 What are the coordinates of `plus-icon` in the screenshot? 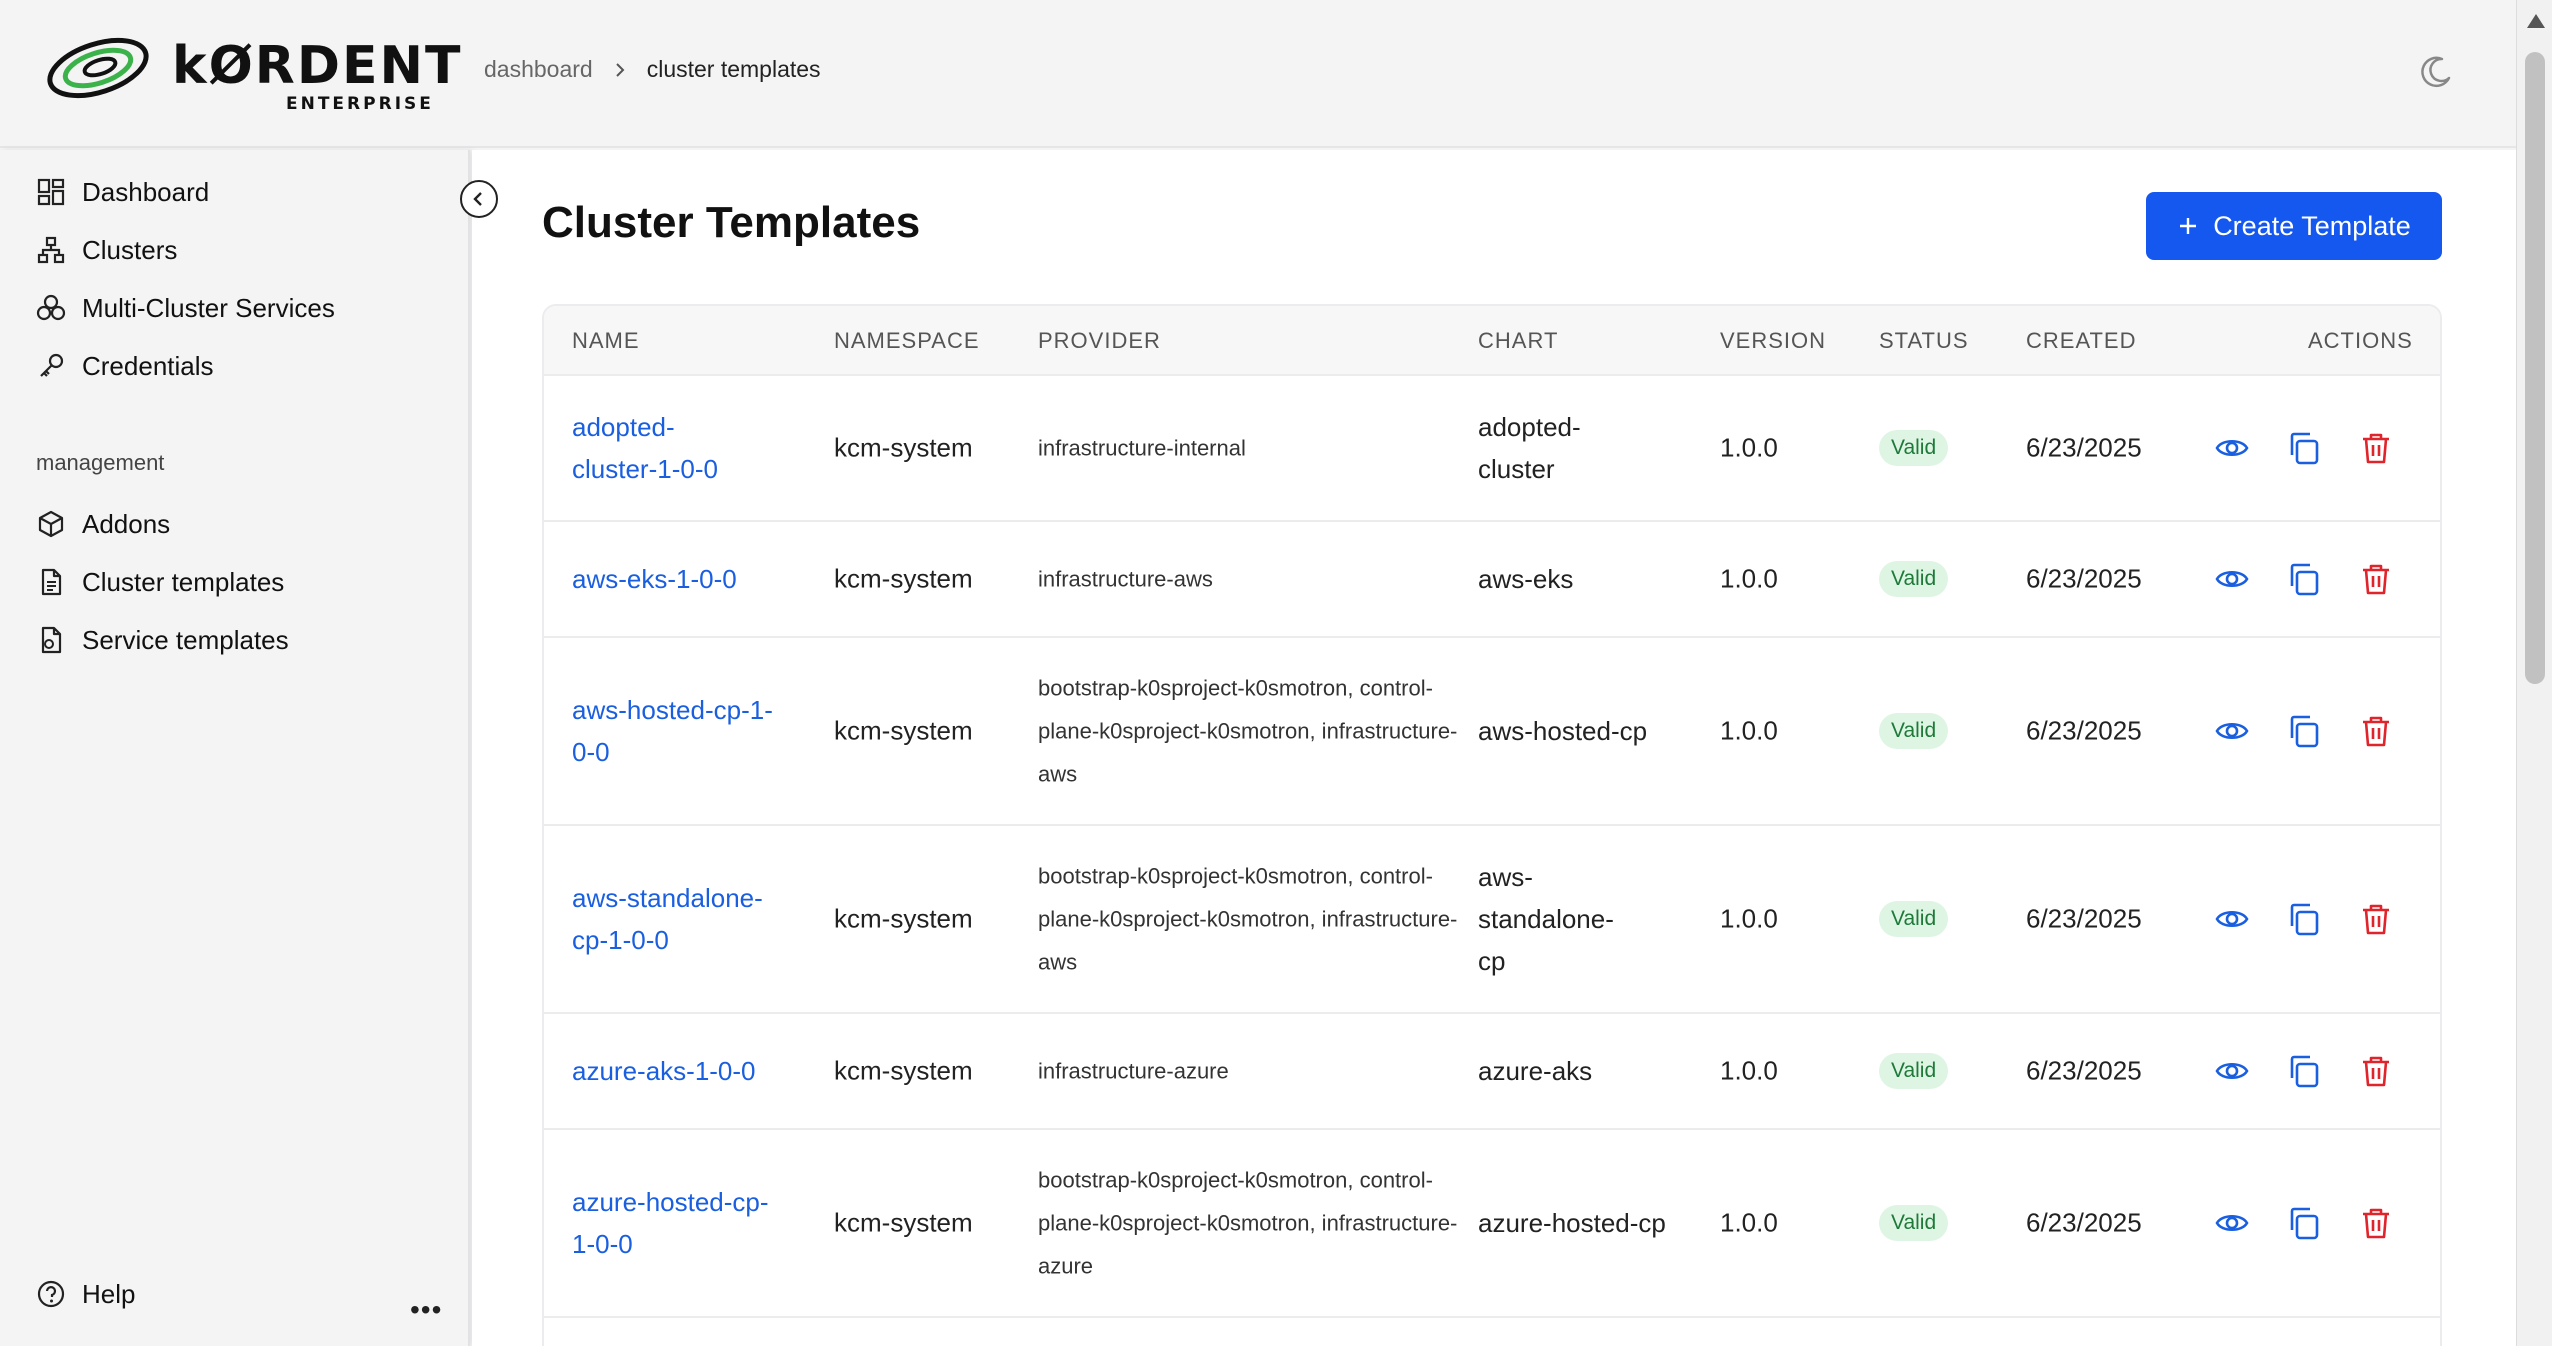 It's located at (2188, 226).